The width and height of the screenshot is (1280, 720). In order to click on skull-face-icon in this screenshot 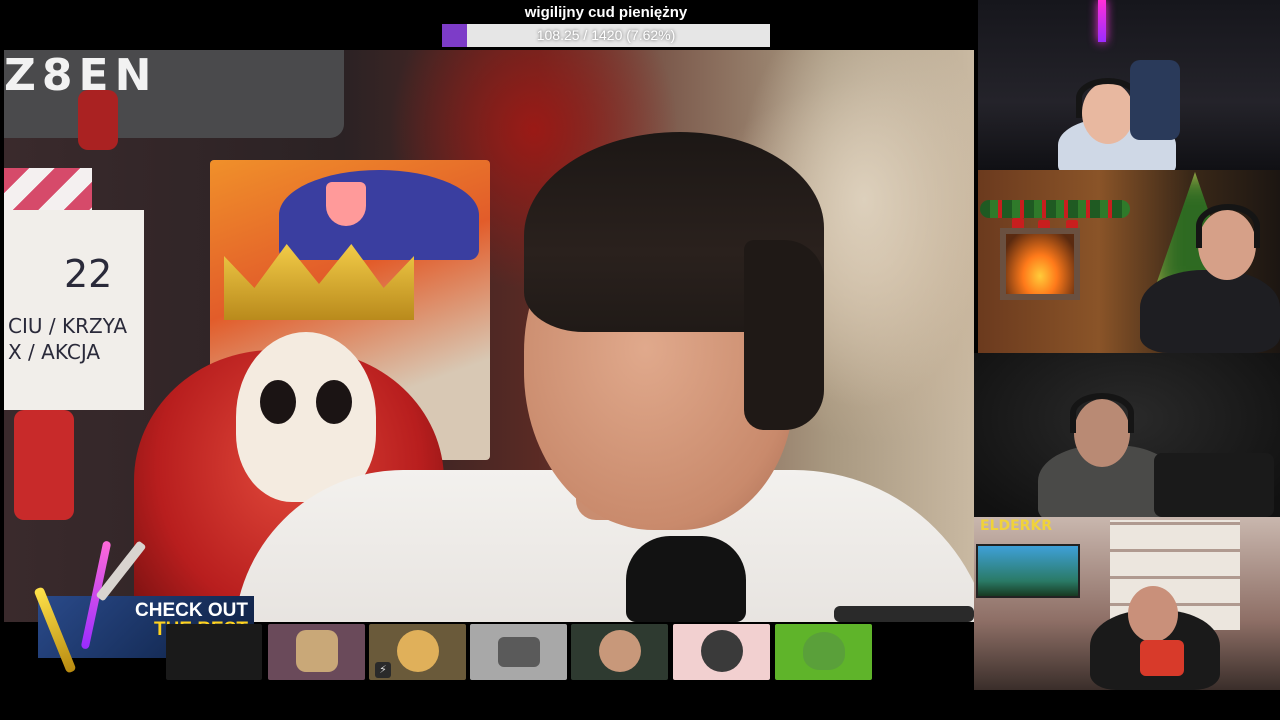, I will do `click(317, 651)`.